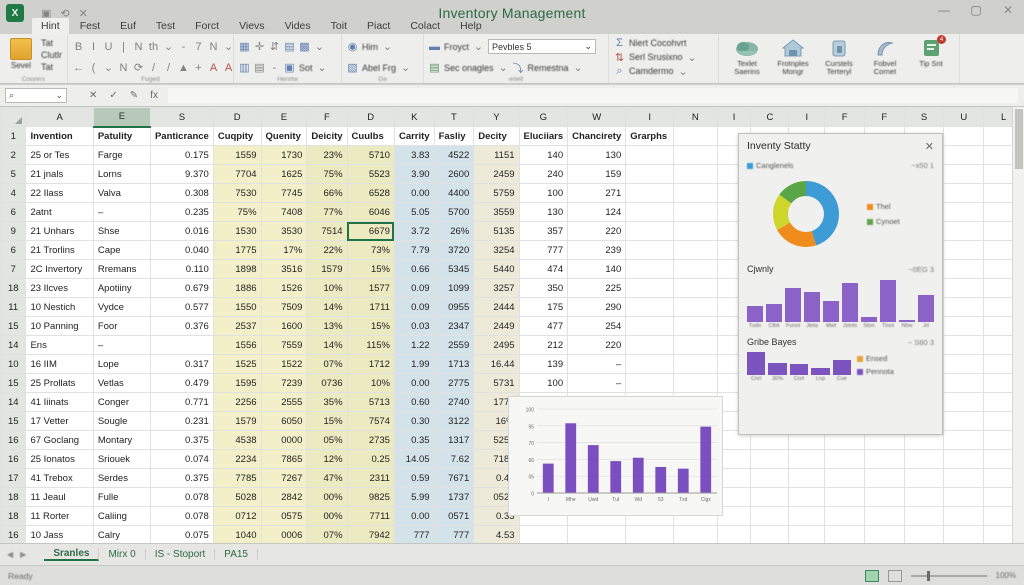 The width and height of the screenshot is (1024, 585). What do you see at coordinates (59, 174) in the screenshot?
I see `grid-cell: 21 jnals` at bounding box center [59, 174].